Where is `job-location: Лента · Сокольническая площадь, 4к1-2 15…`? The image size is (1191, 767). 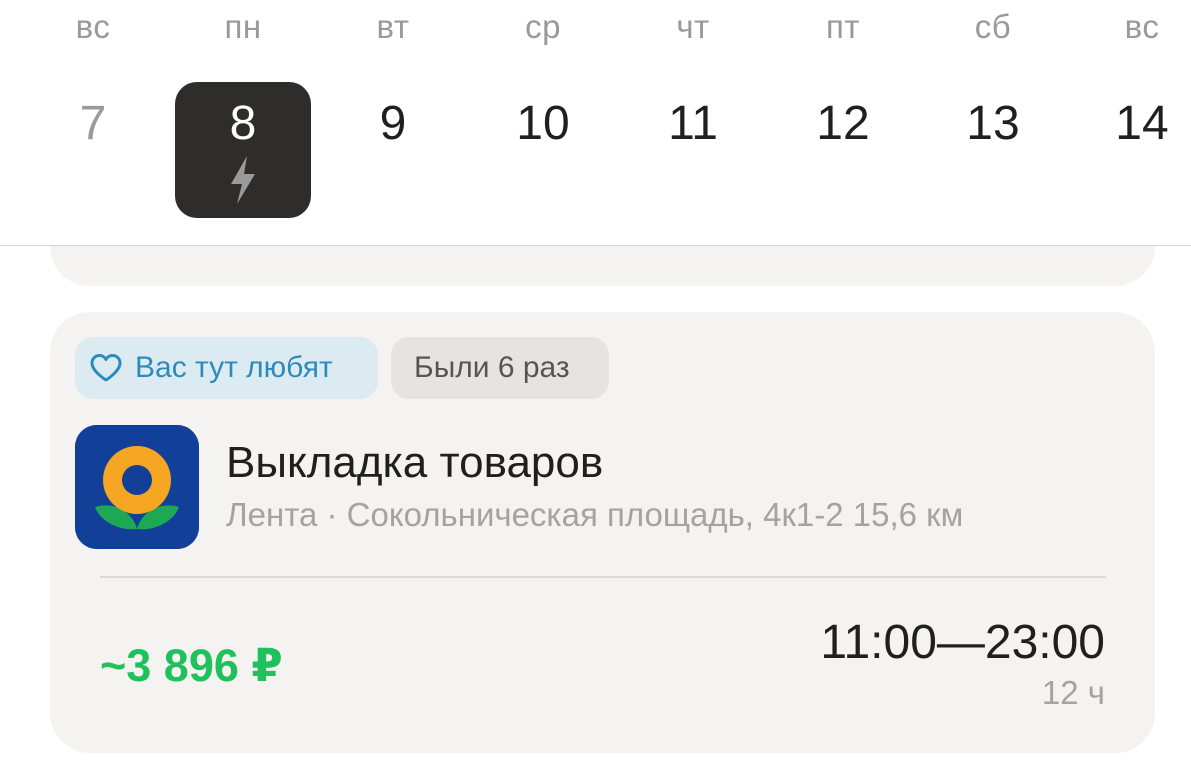 job-location: Лента · Сокольническая площадь, 4к1-2 15… is located at coordinates (595, 514).